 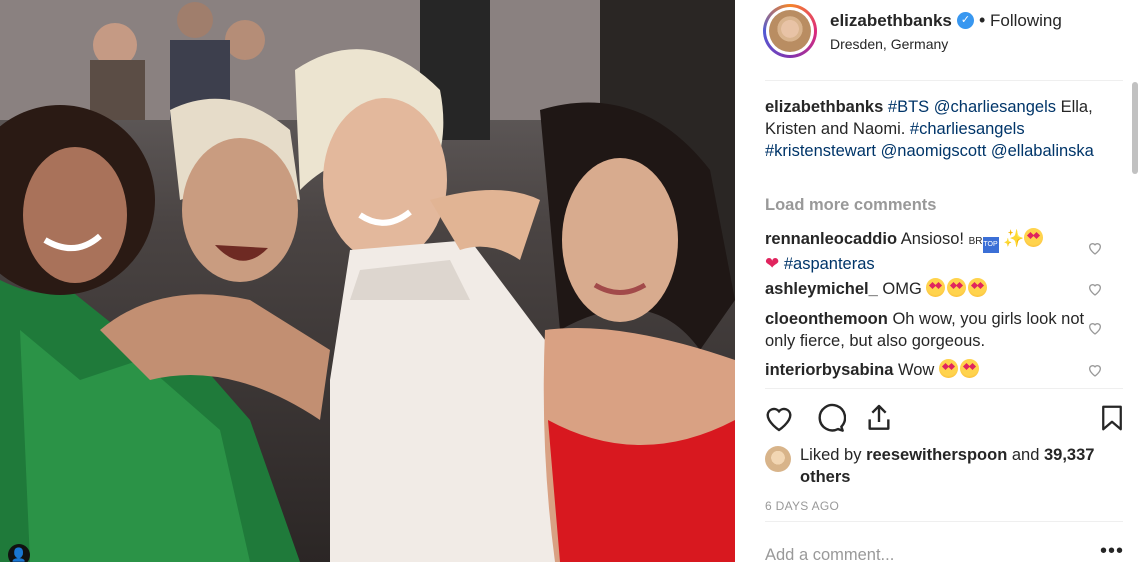 I want to click on comments-scrollbar, so click(x=1135, y=128).